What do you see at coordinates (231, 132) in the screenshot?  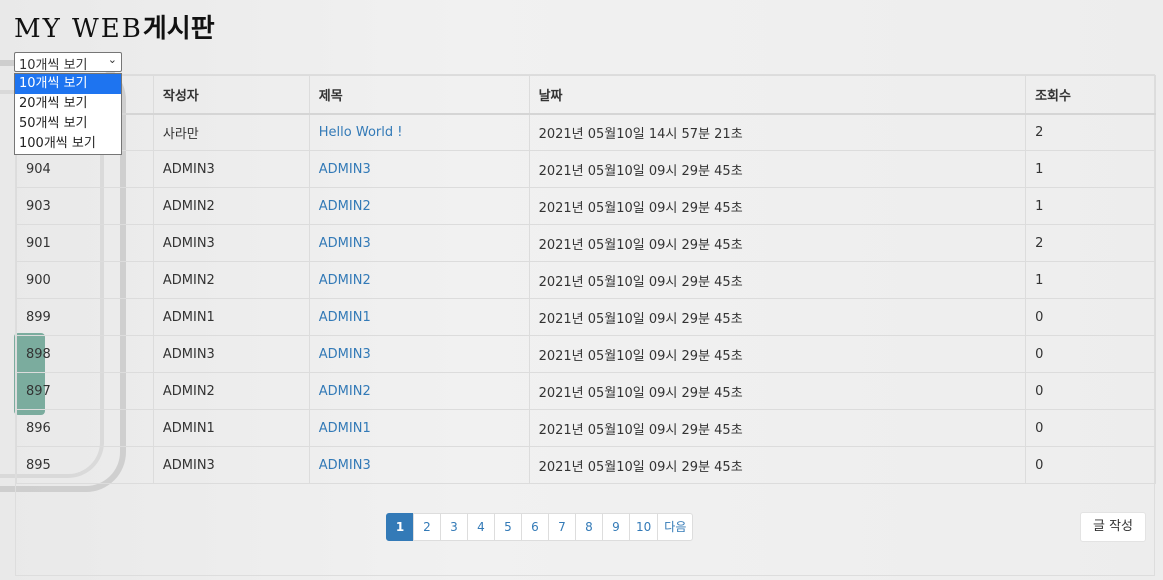 I see `row-author: 사라만` at bounding box center [231, 132].